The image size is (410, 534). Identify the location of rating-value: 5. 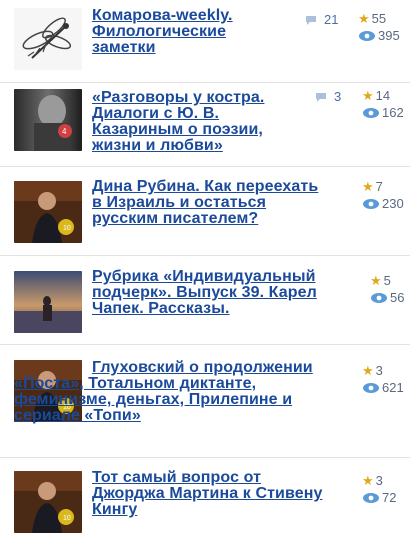
(387, 280).